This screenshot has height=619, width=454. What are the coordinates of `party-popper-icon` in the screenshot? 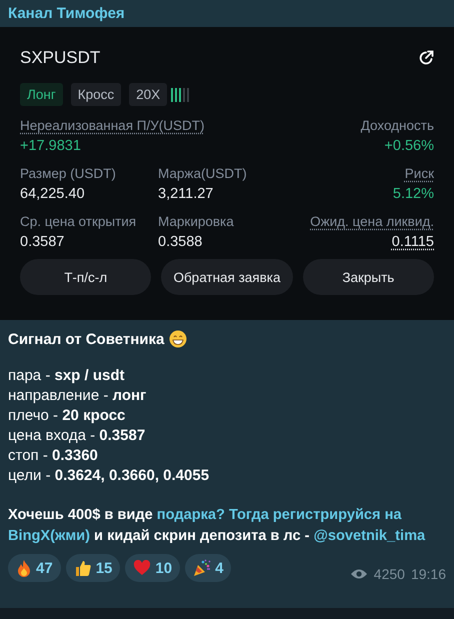 It's located at (202, 568).